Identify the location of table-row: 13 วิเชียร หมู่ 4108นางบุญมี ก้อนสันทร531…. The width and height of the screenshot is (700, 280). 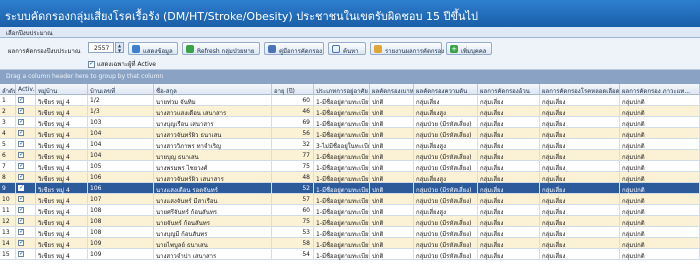
(350, 232).